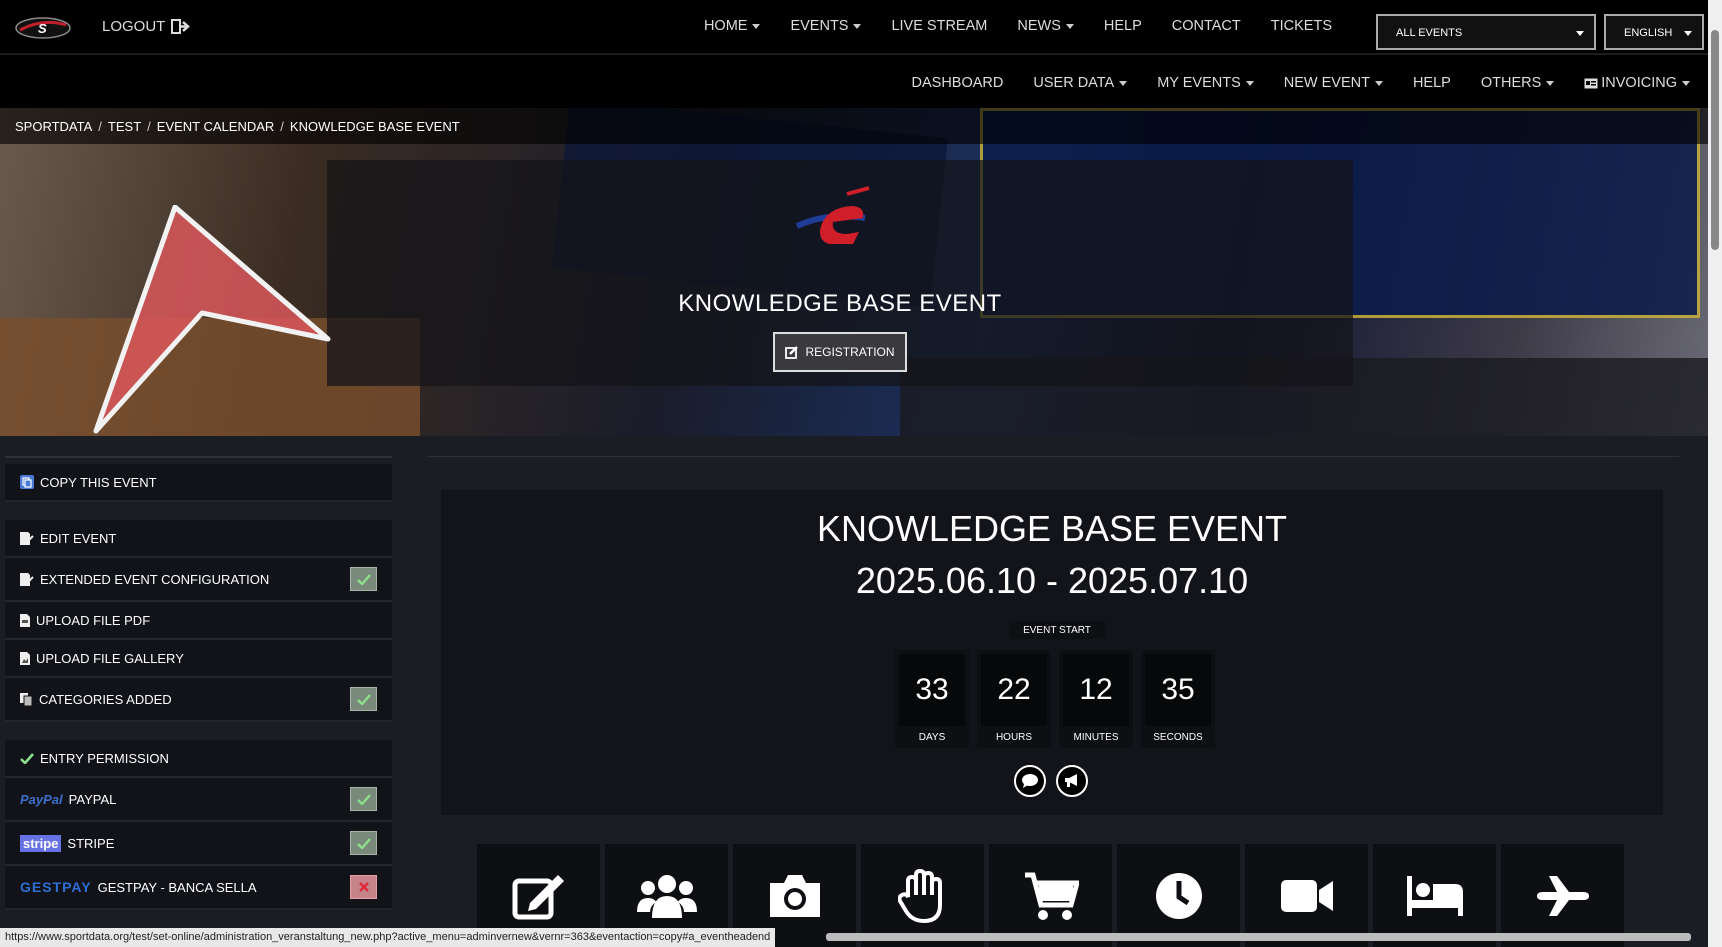 This screenshot has height=947, width=1722. Describe the element at coordinates (1014, 690) in the screenshot. I see `countdown-value: 22` at that location.